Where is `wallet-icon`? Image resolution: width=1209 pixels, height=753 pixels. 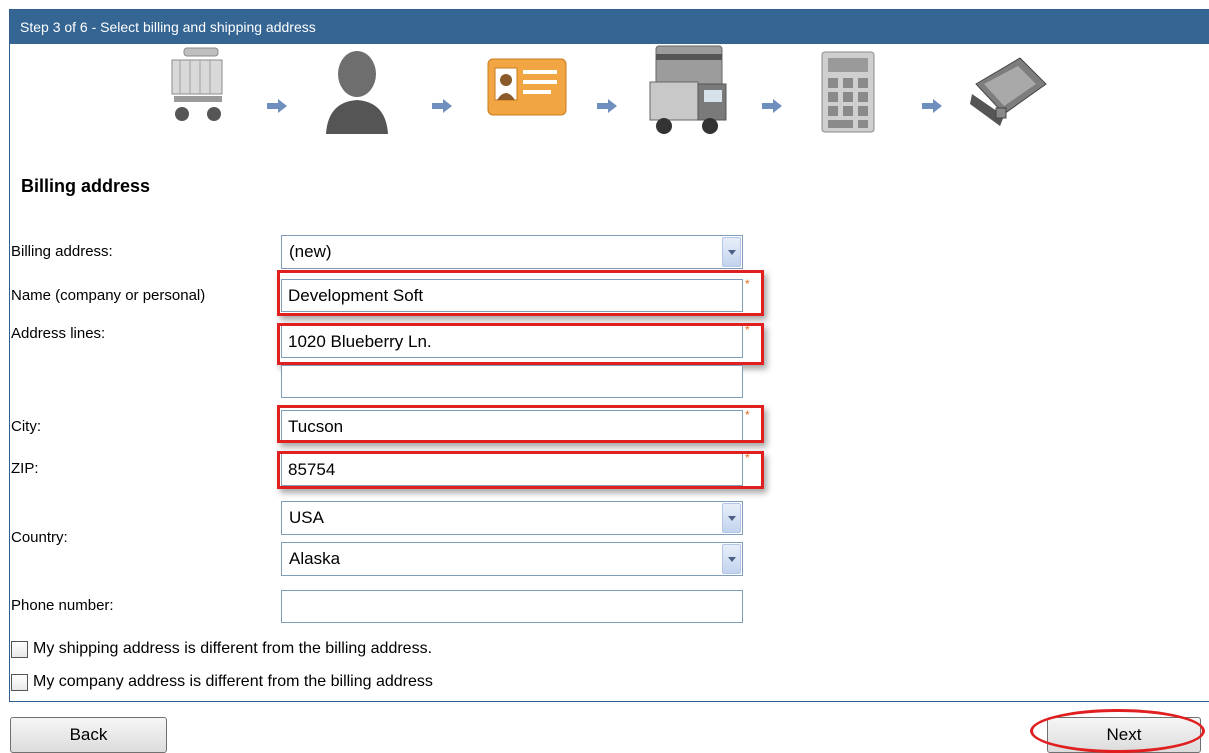 wallet-icon is located at coordinates (1010, 94).